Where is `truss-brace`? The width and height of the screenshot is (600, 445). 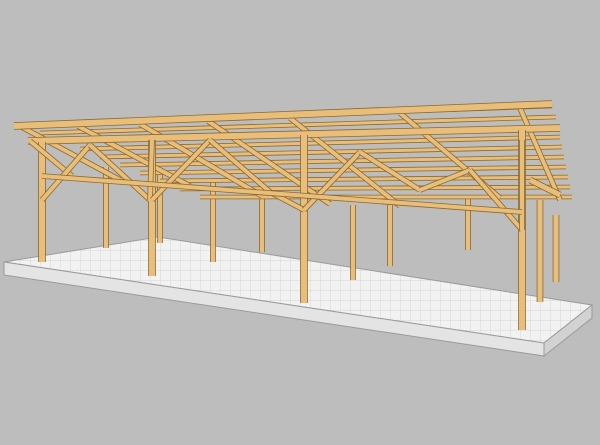 truss-brace is located at coordinates (151, 170).